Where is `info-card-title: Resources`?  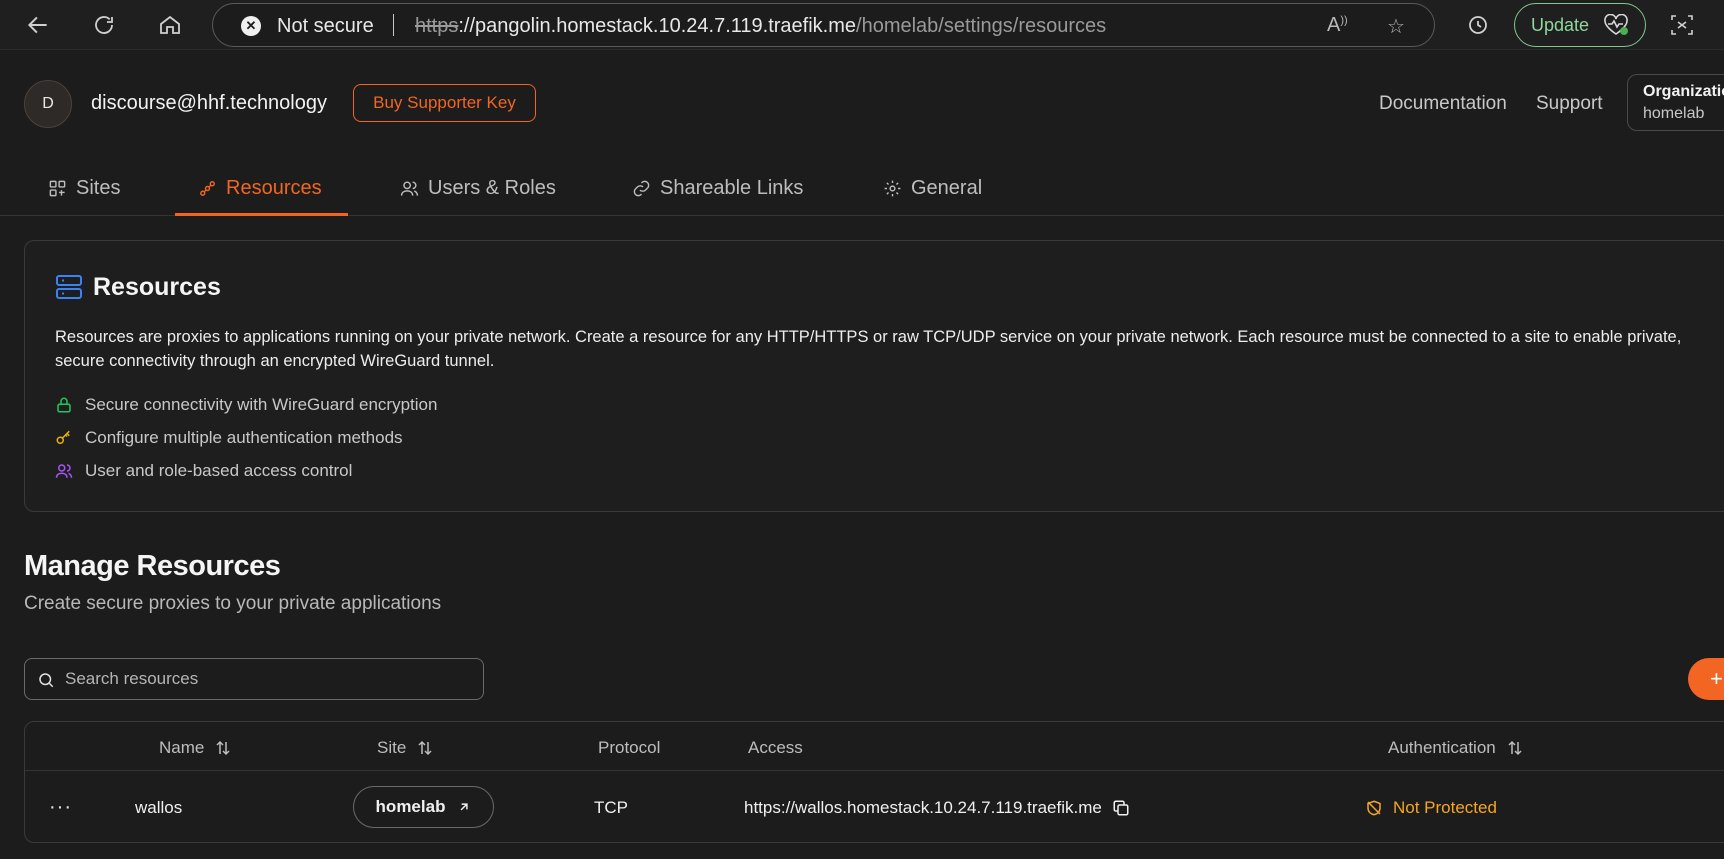 info-card-title: Resources is located at coordinates (157, 287).